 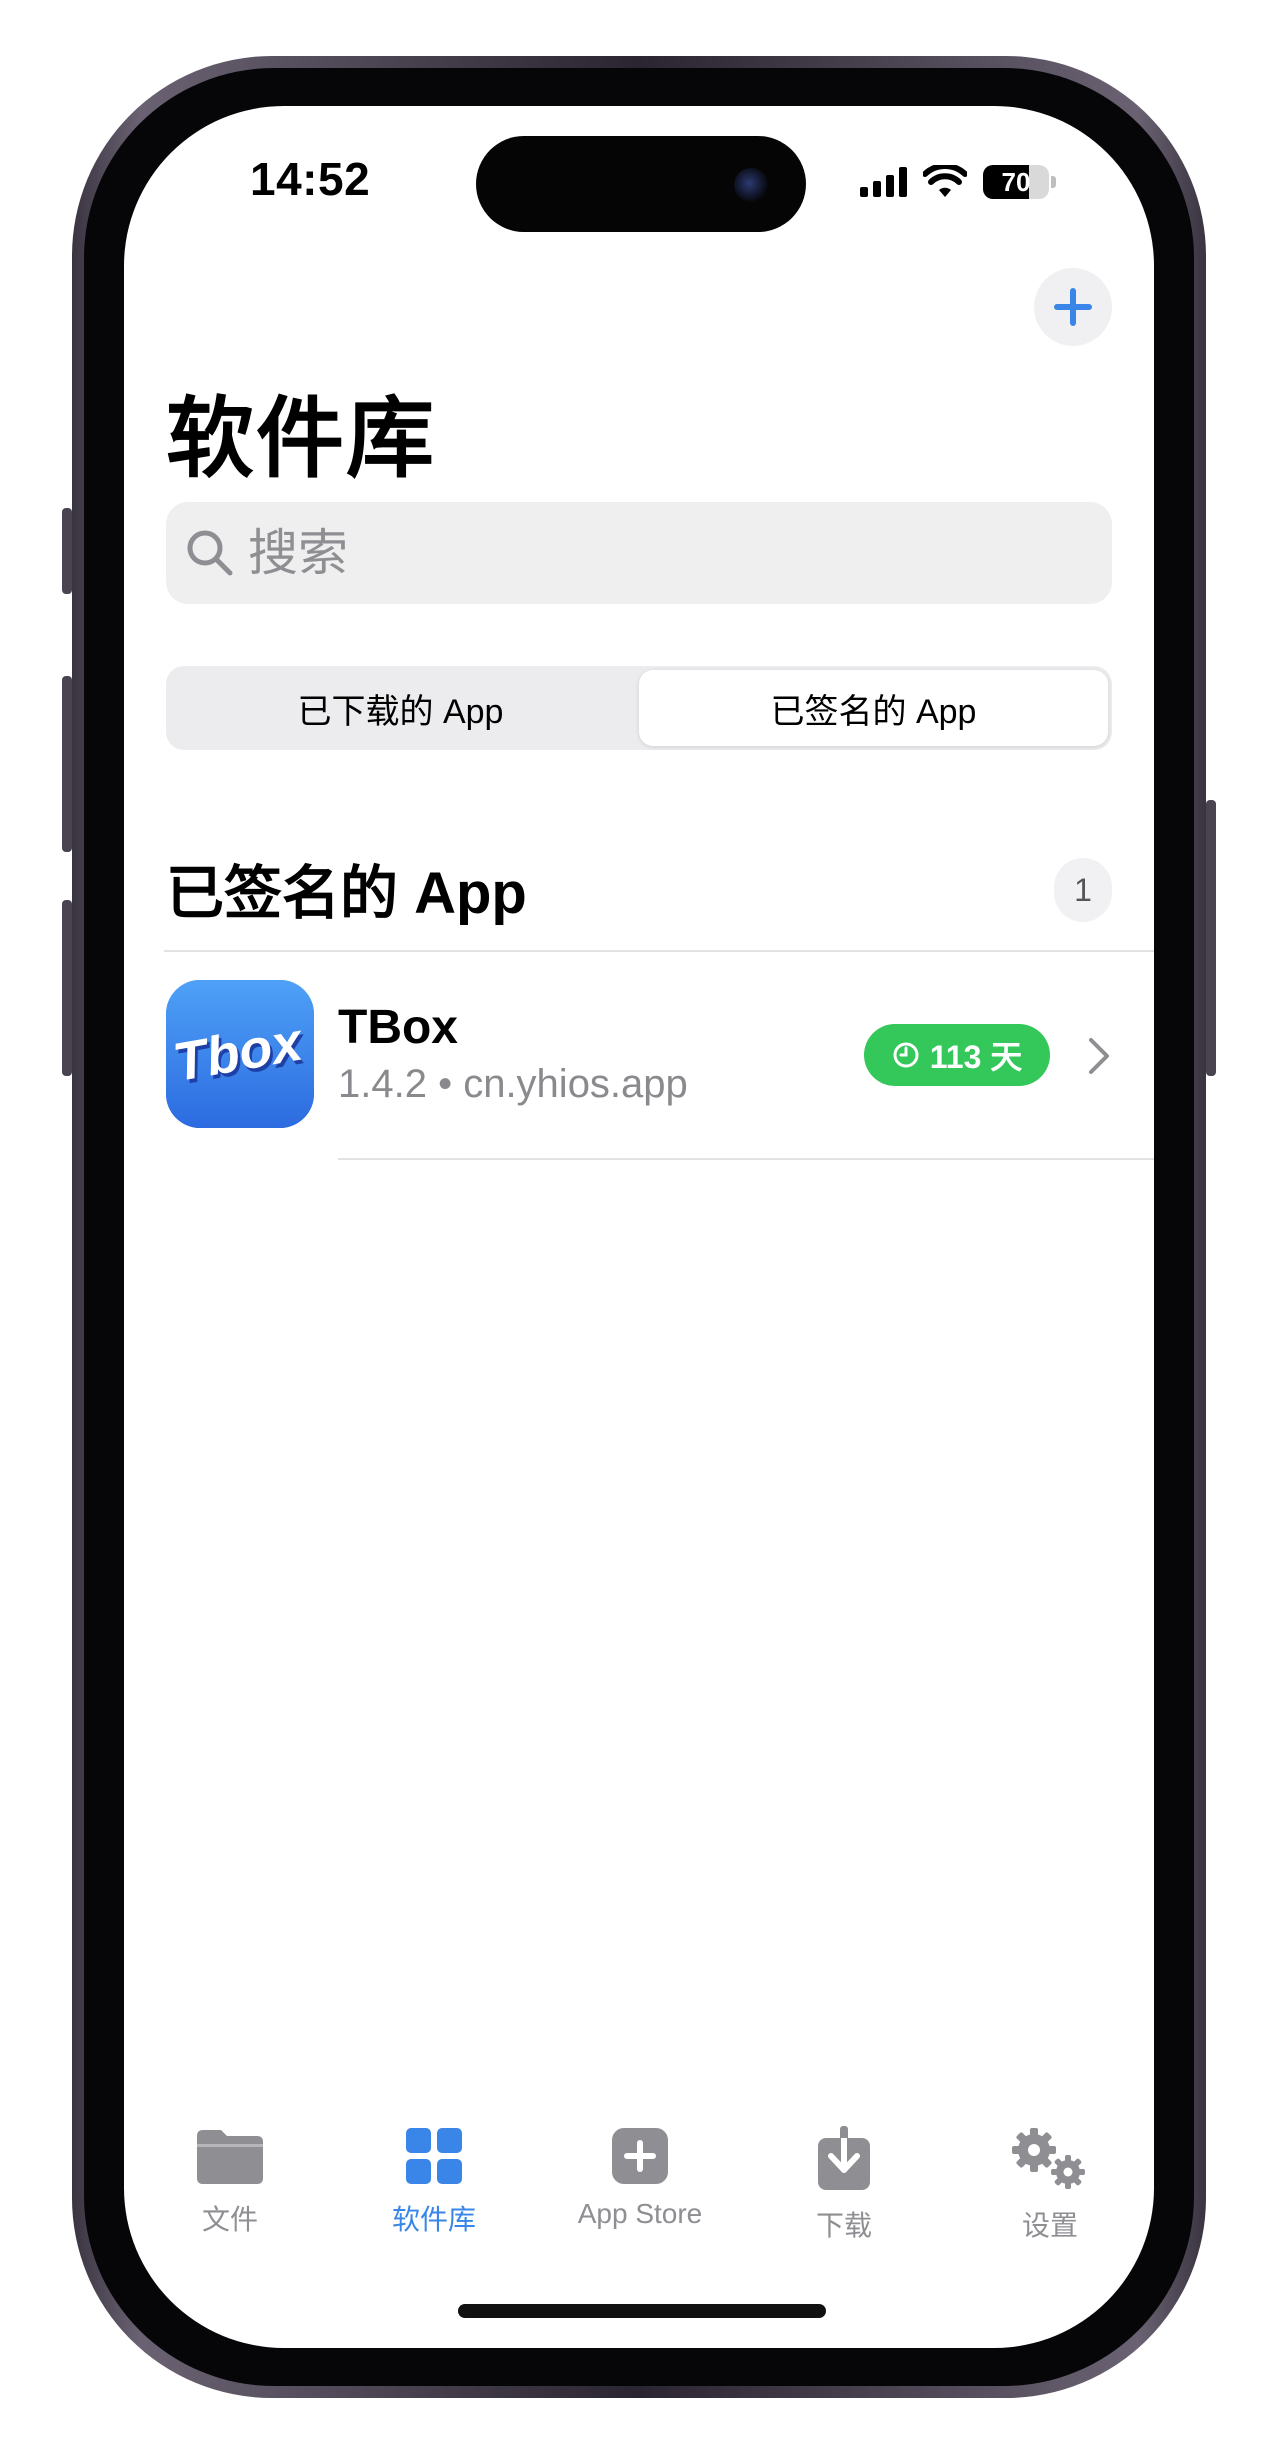 What do you see at coordinates (945, 181) in the screenshot?
I see `wifi-icon` at bounding box center [945, 181].